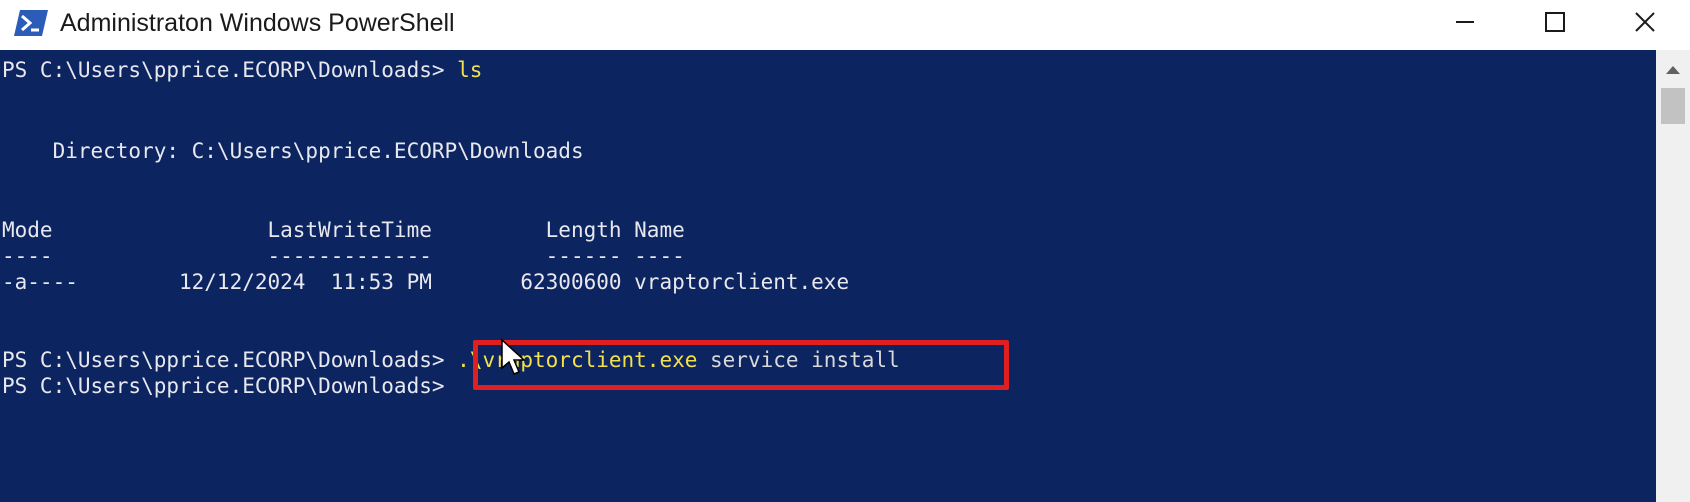 Image resolution: width=1690 pixels, height=502 pixels. What do you see at coordinates (31, 23) in the screenshot?
I see `powershell-icon` at bounding box center [31, 23].